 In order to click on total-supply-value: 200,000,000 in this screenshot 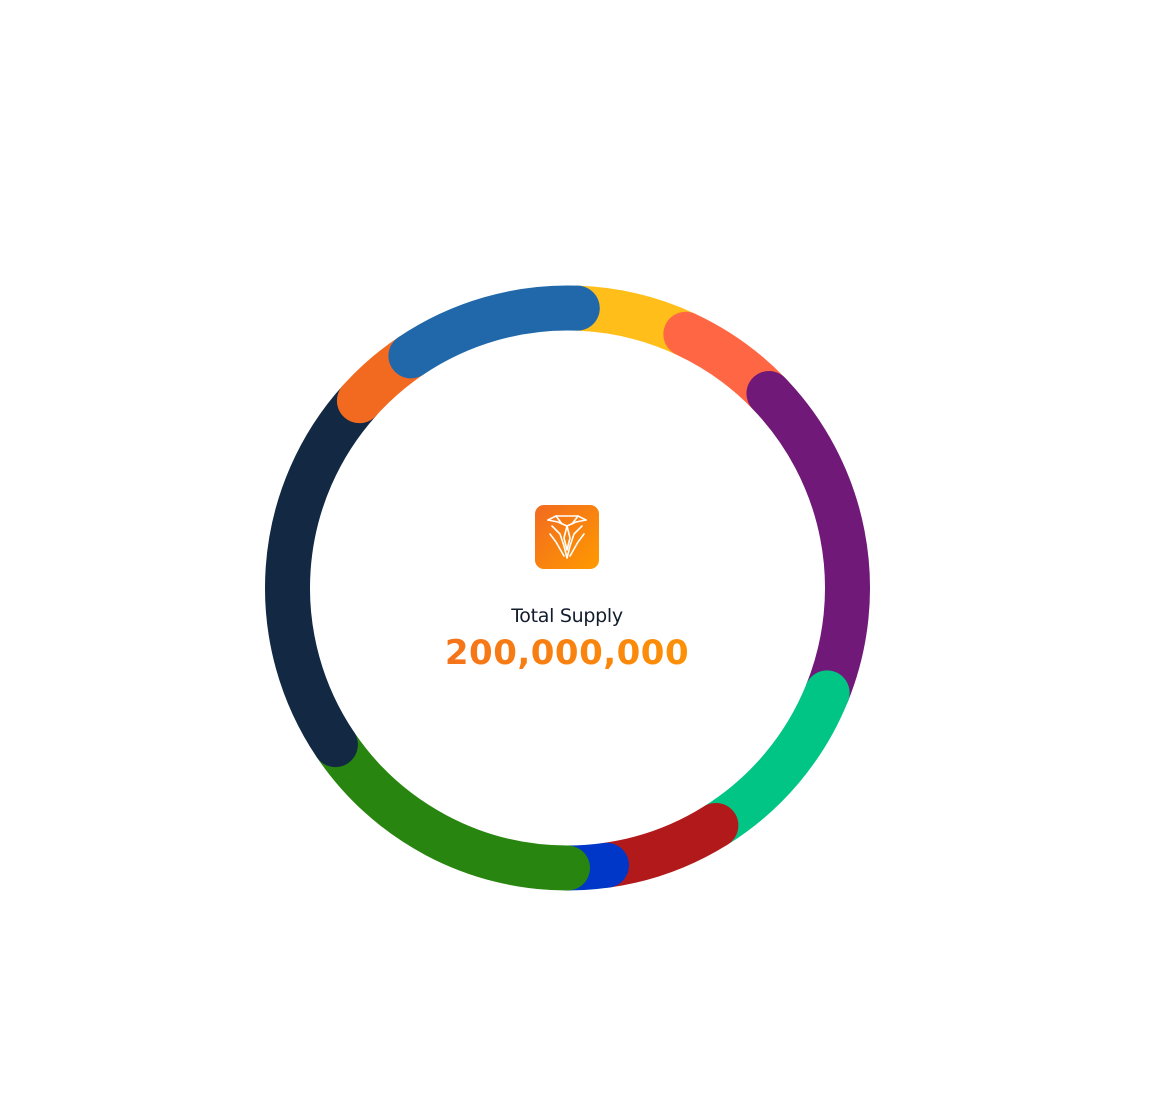, I will do `click(567, 653)`.